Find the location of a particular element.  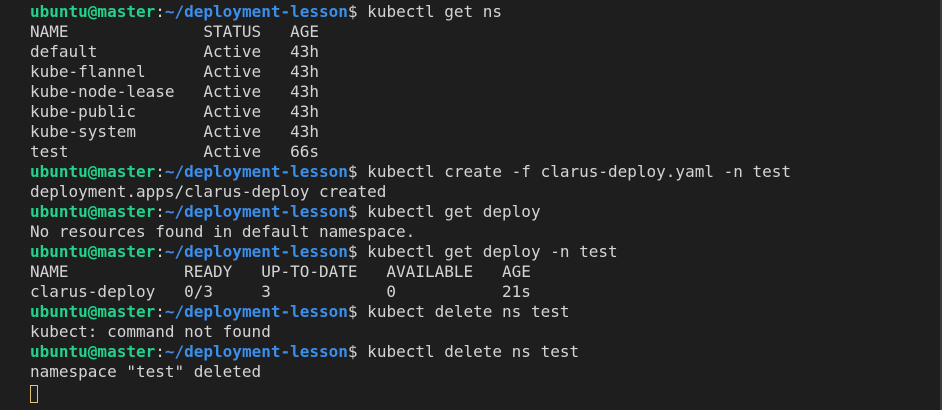

output-line: deployment.apps/clarus-deploy created is located at coordinates (486, 192).